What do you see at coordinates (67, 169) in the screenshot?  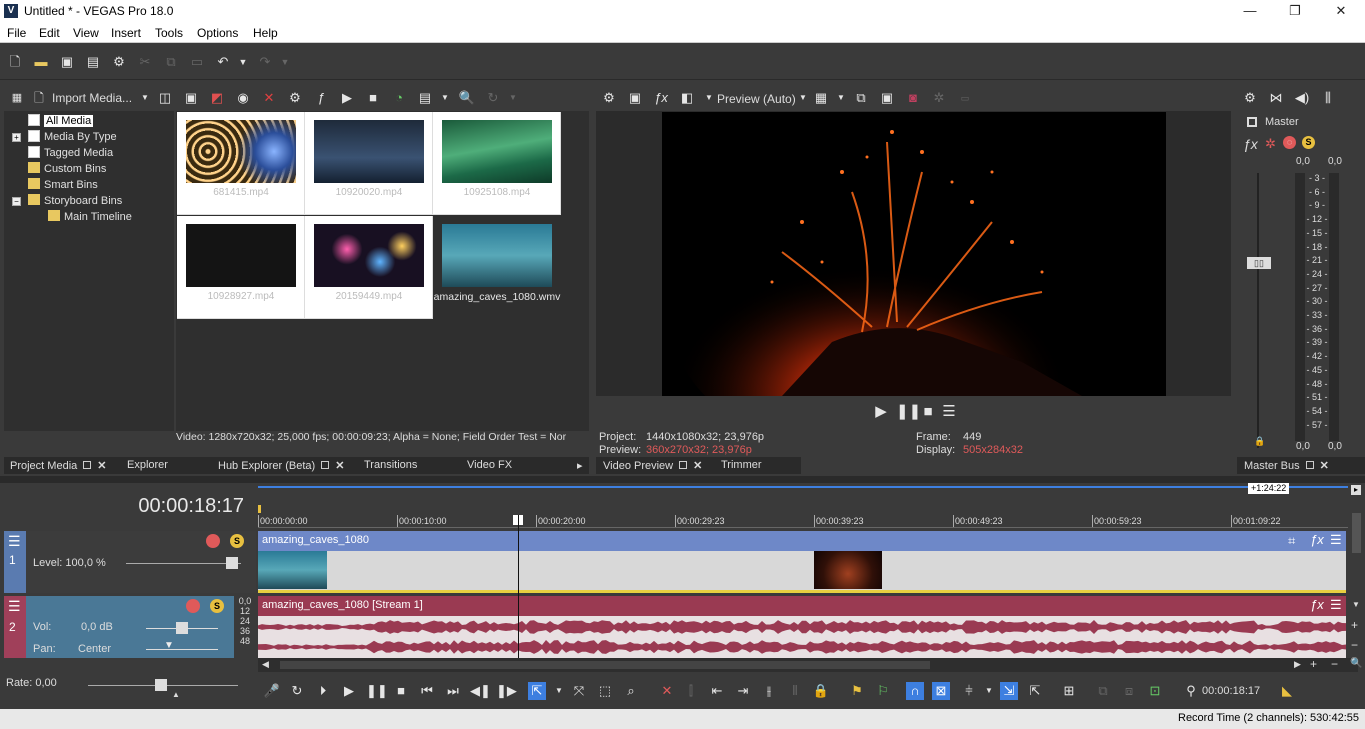 I see `tree-item-custom-bins: Custom Bins` at bounding box center [67, 169].